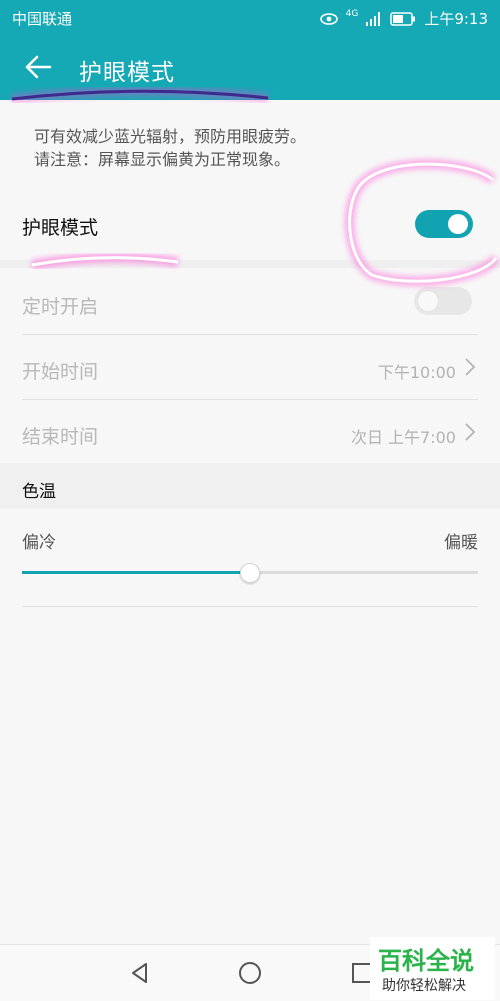 The width and height of the screenshot is (500, 1001). Describe the element at coordinates (373, 18) in the screenshot. I see `signal-icon` at that location.